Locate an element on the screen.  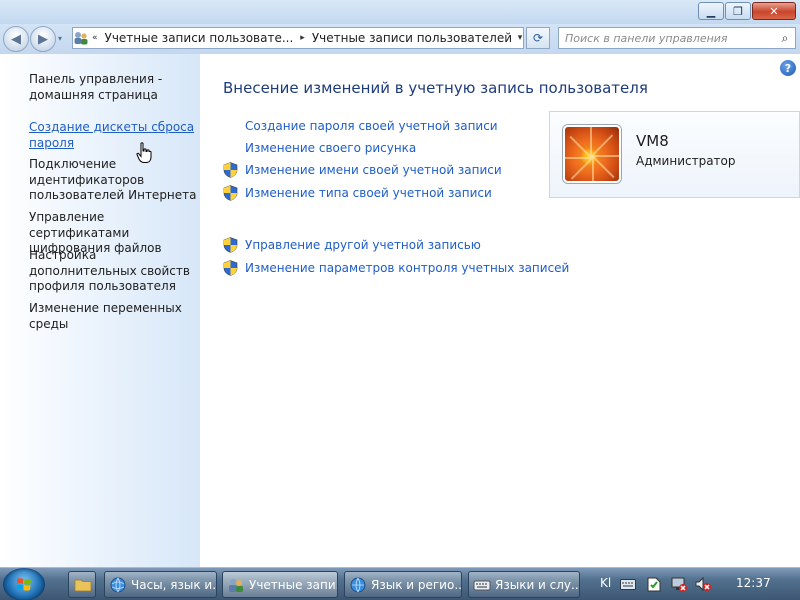
forward-arrow-icon: ▶ is located at coordinates (43, 39).